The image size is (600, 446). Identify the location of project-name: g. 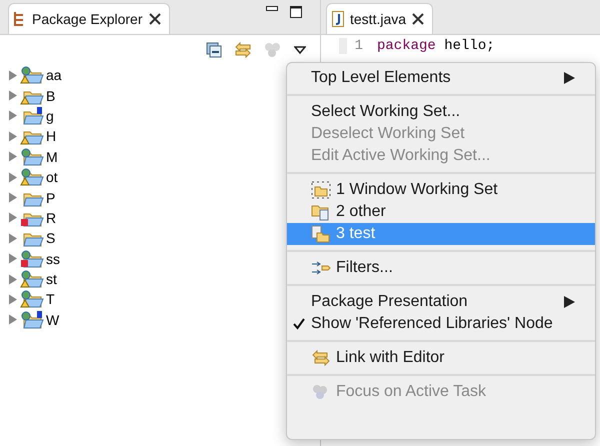
(50, 116).